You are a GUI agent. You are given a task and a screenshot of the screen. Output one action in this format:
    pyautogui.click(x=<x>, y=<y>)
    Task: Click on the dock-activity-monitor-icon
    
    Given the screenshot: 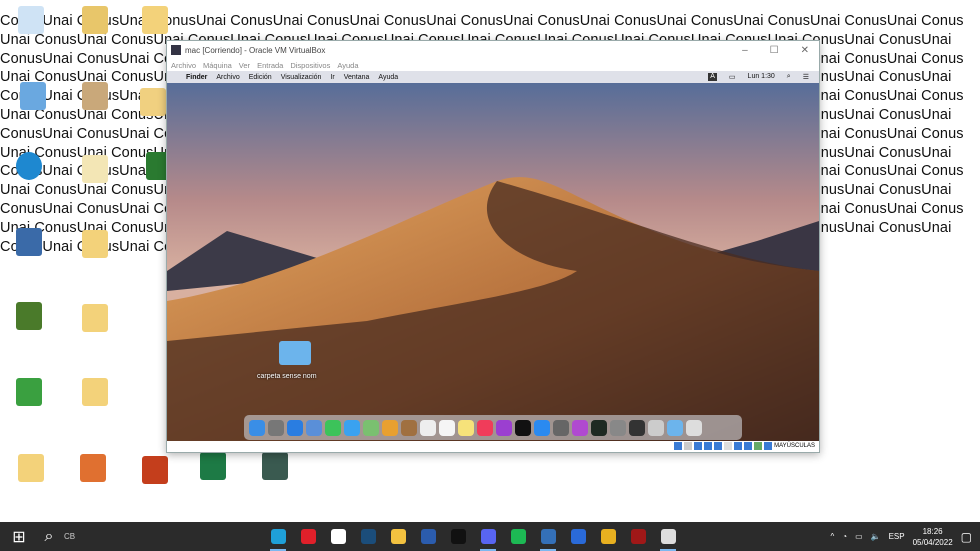 What is the action you would take?
    pyautogui.click(x=599, y=427)
    